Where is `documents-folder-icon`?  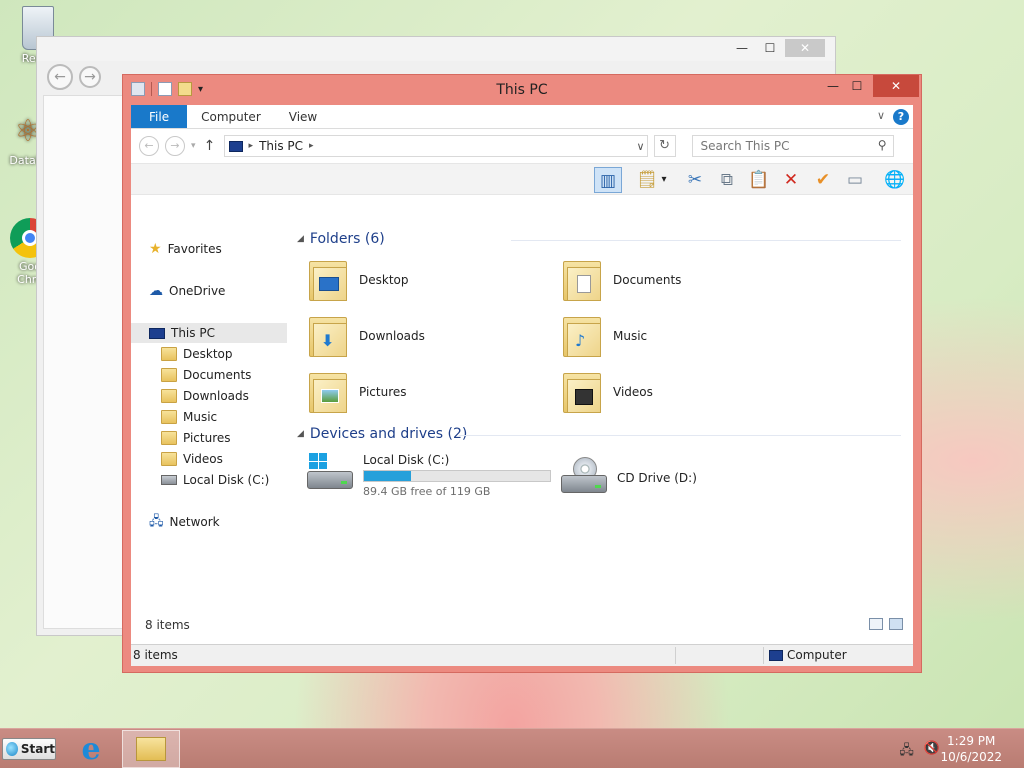
documents-folder-icon is located at coordinates (169, 375).